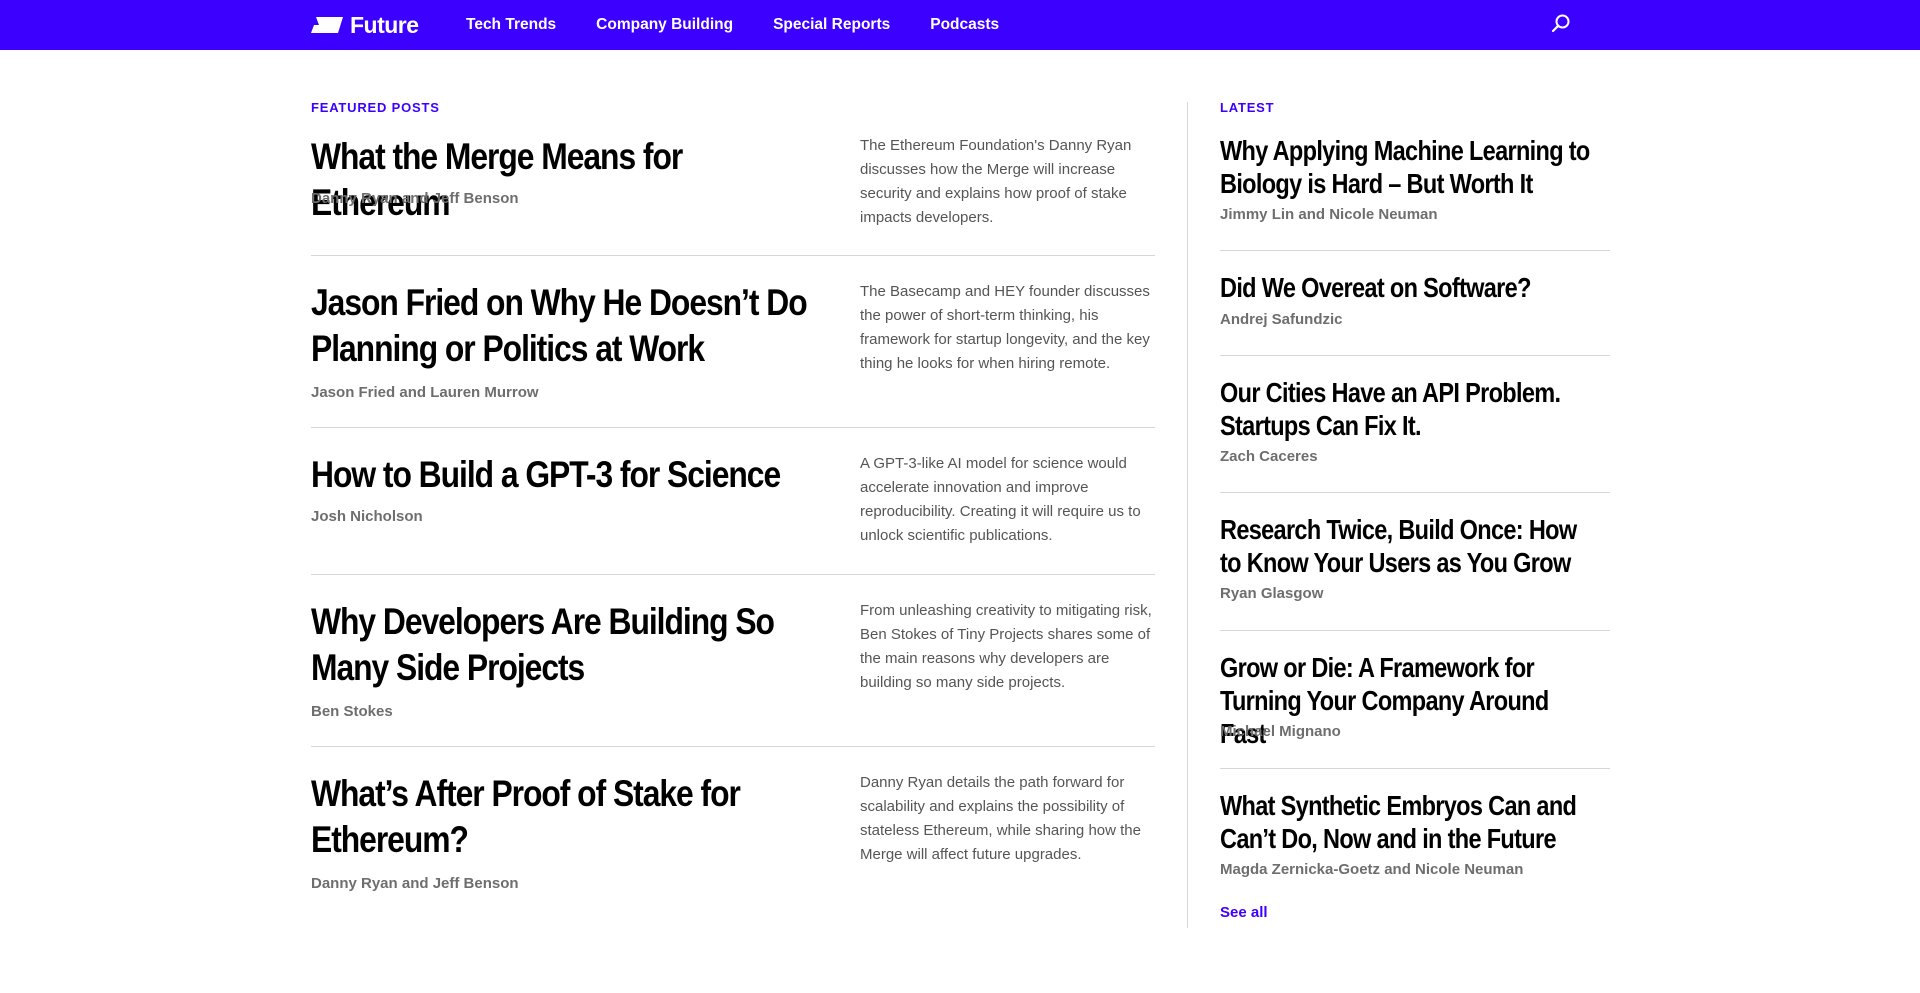 The width and height of the screenshot is (1920, 993). What do you see at coordinates (1269, 456) in the screenshot?
I see `latest-post-author: Zach Caceres` at bounding box center [1269, 456].